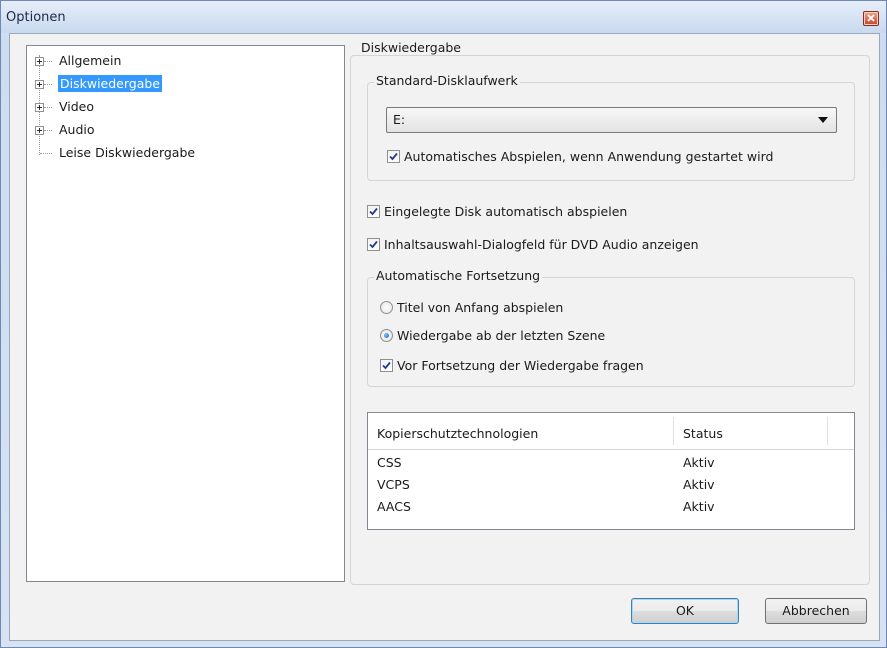 This screenshot has width=887, height=648. I want to click on column-header-status: Status, so click(750, 431).